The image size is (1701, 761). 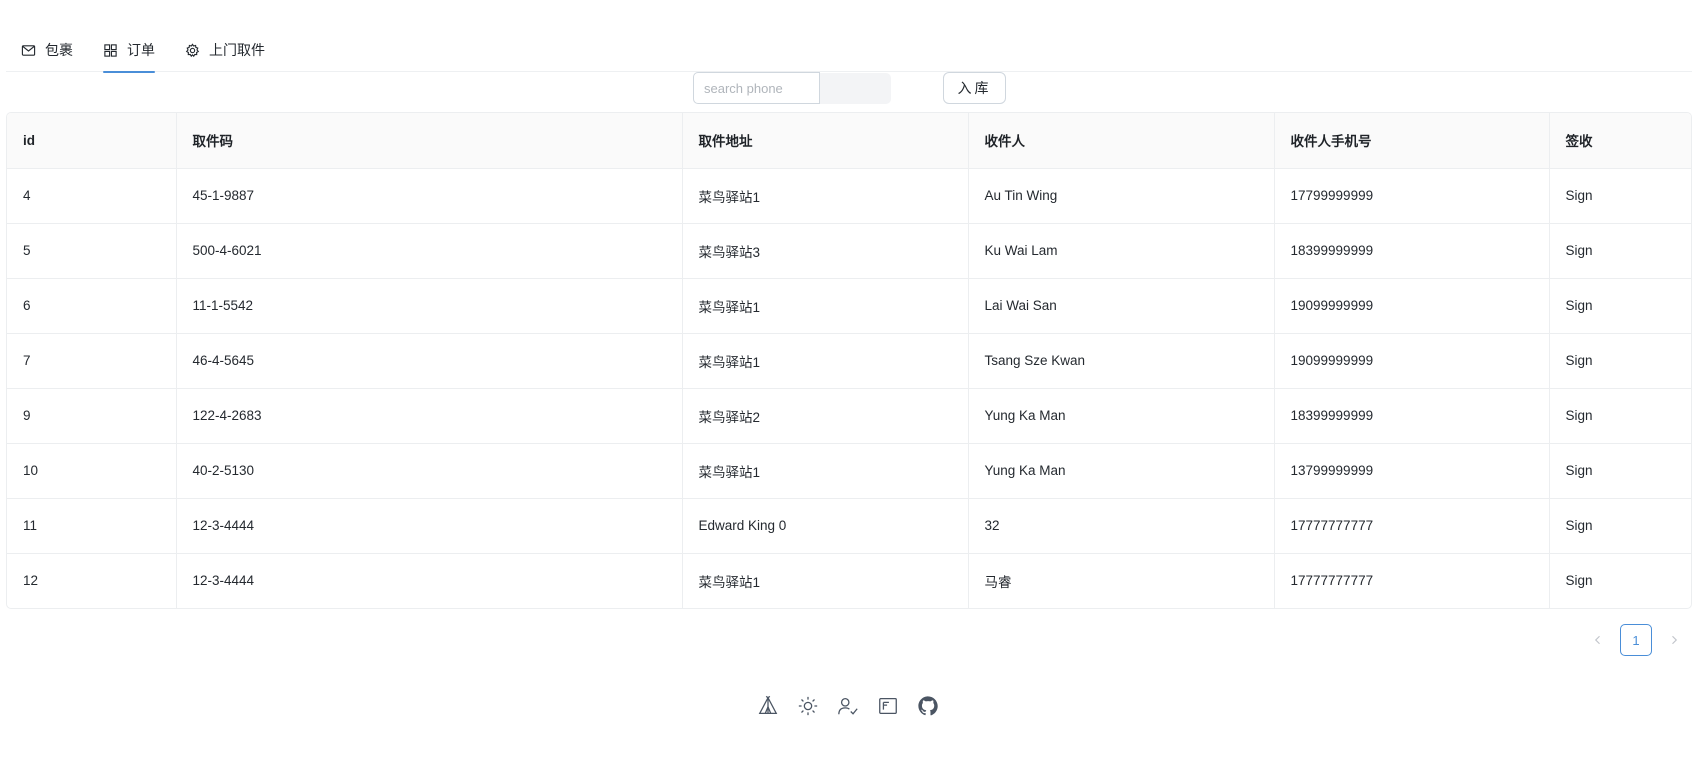 I want to click on tab-orders: 订单, so click(x=129, y=50).